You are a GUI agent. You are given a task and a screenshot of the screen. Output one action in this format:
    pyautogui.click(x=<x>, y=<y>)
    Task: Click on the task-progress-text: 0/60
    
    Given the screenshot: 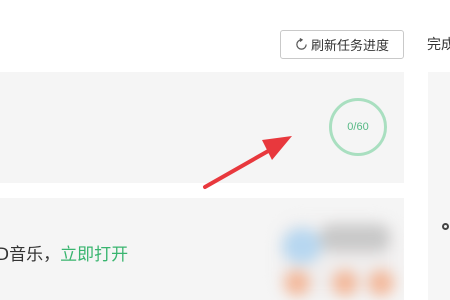 What is the action you would take?
    pyautogui.click(x=358, y=127)
    